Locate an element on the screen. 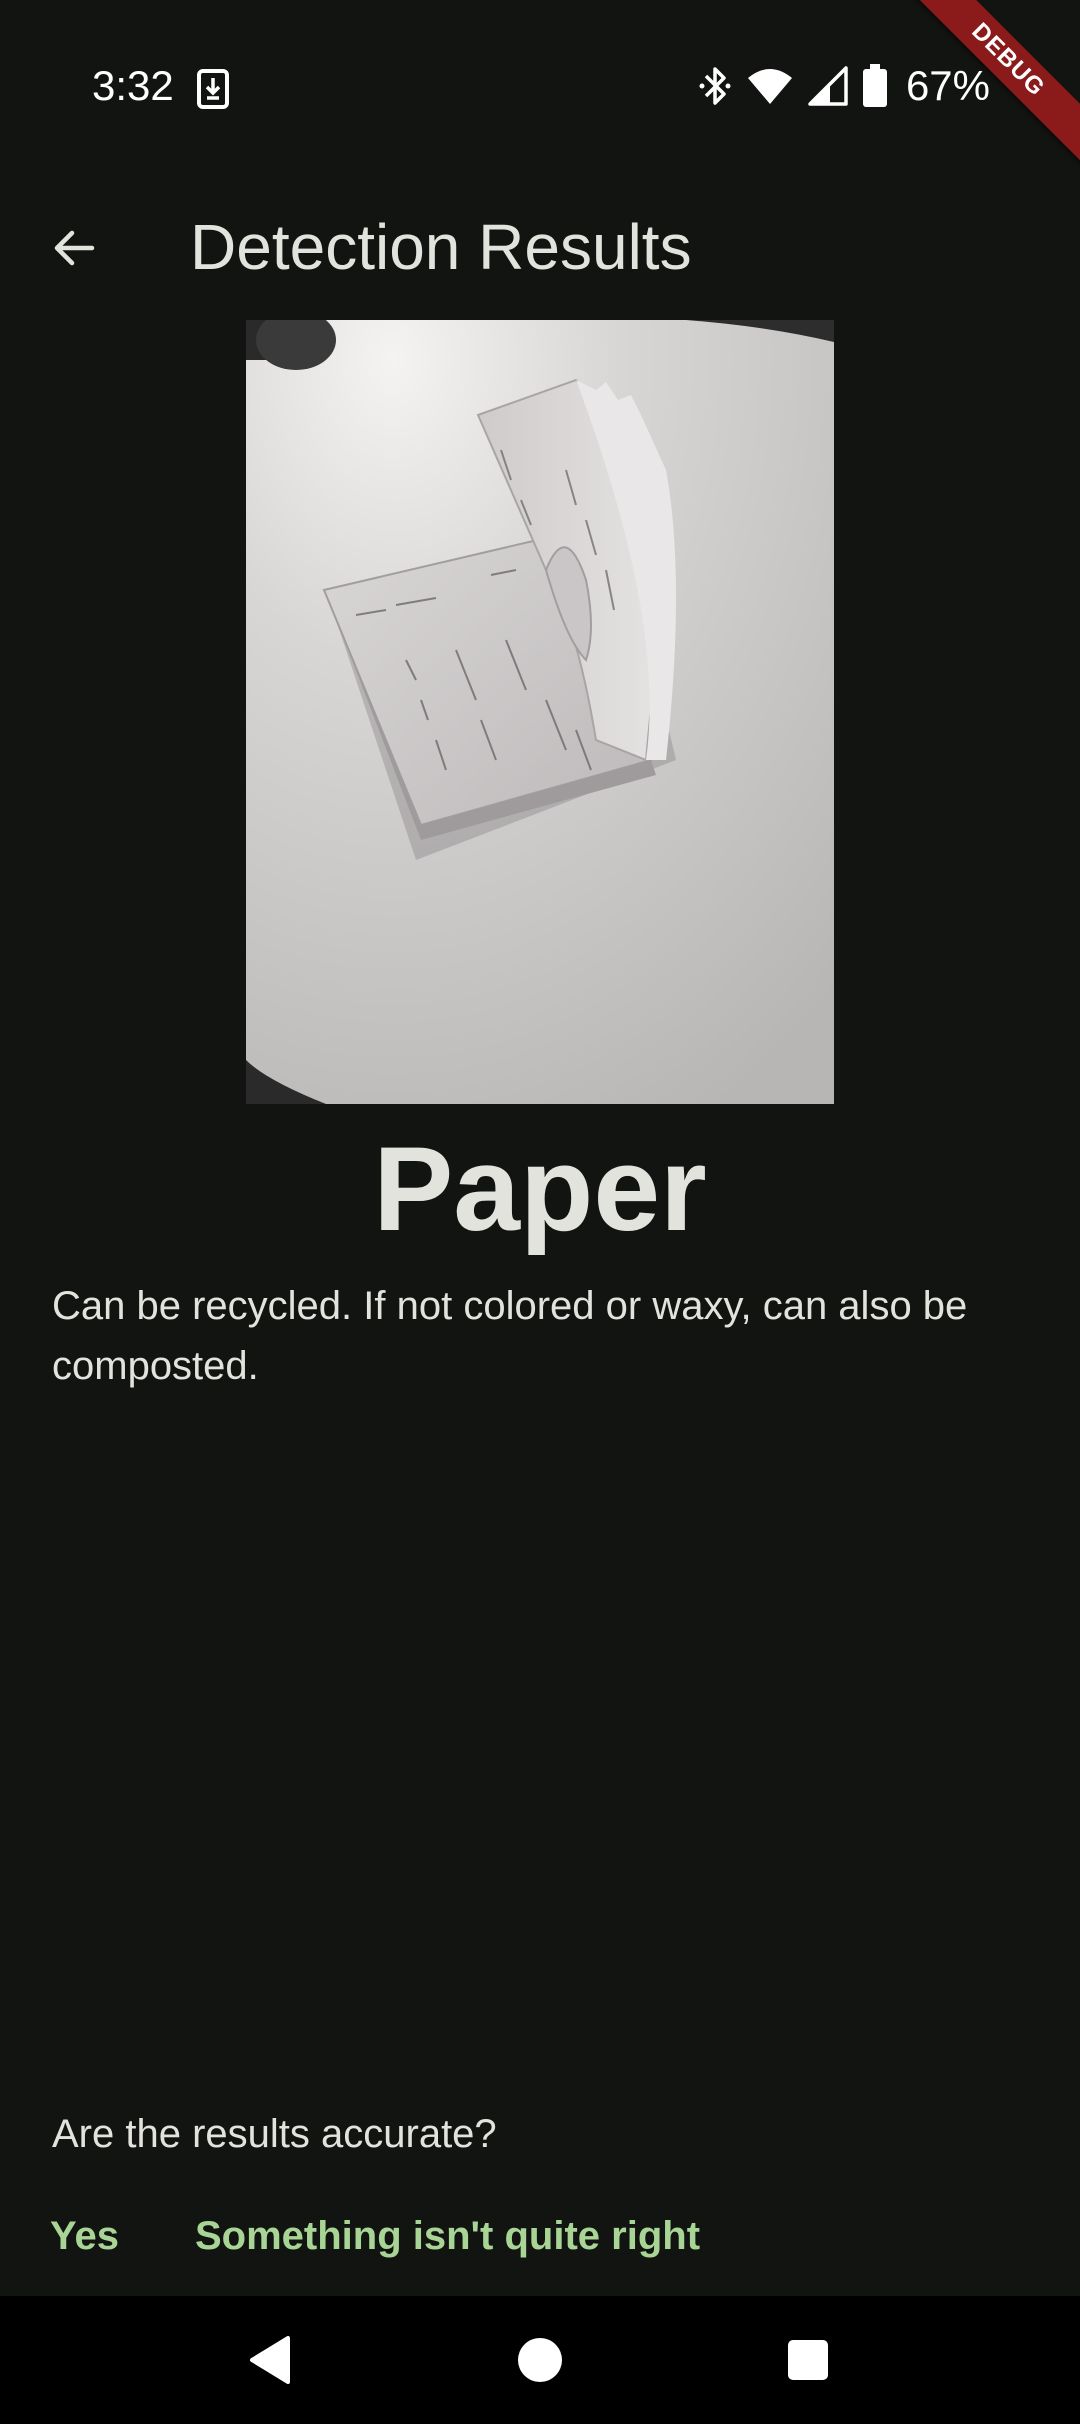 The height and width of the screenshot is (2424, 1080). signal-icon is located at coordinates (828, 86).